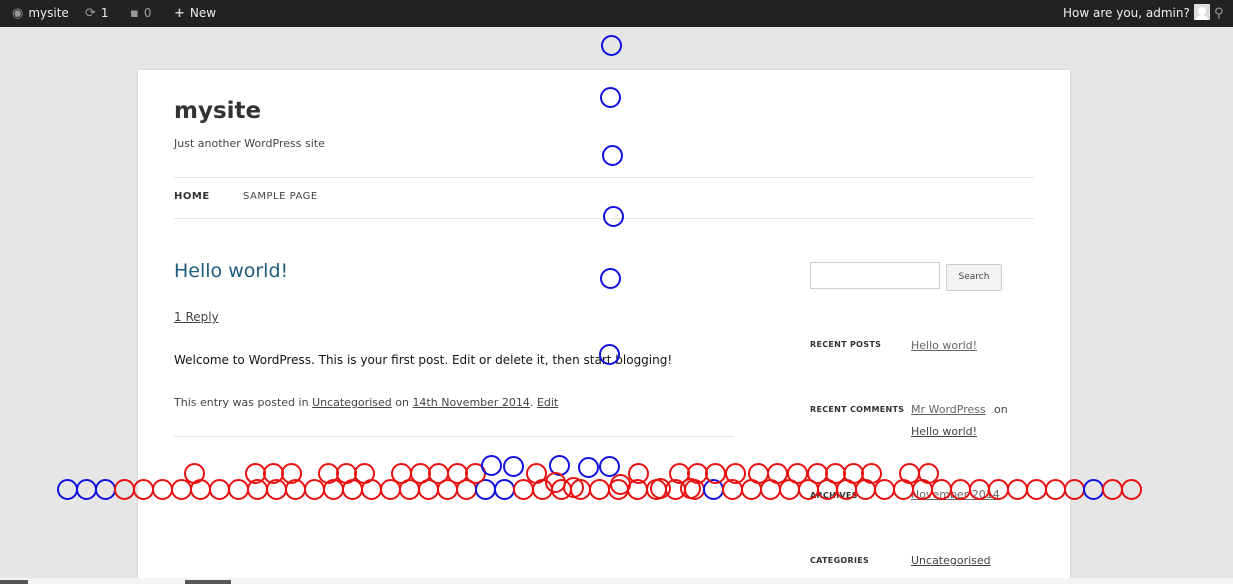 The width and height of the screenshot is (1233, 584). I want to click on comment-author-link: Mr WordPress, so click(948, 409).